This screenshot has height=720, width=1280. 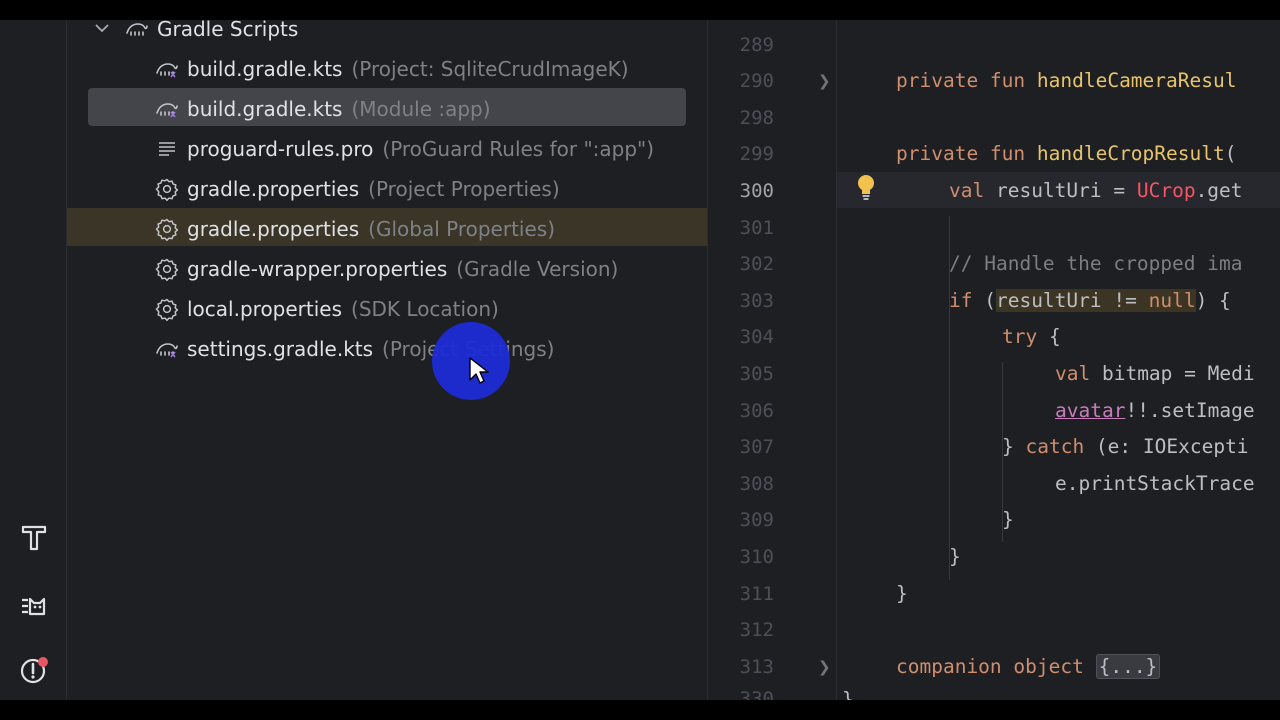 I want to click on tool-window-strip, so click(x=33, y=360).